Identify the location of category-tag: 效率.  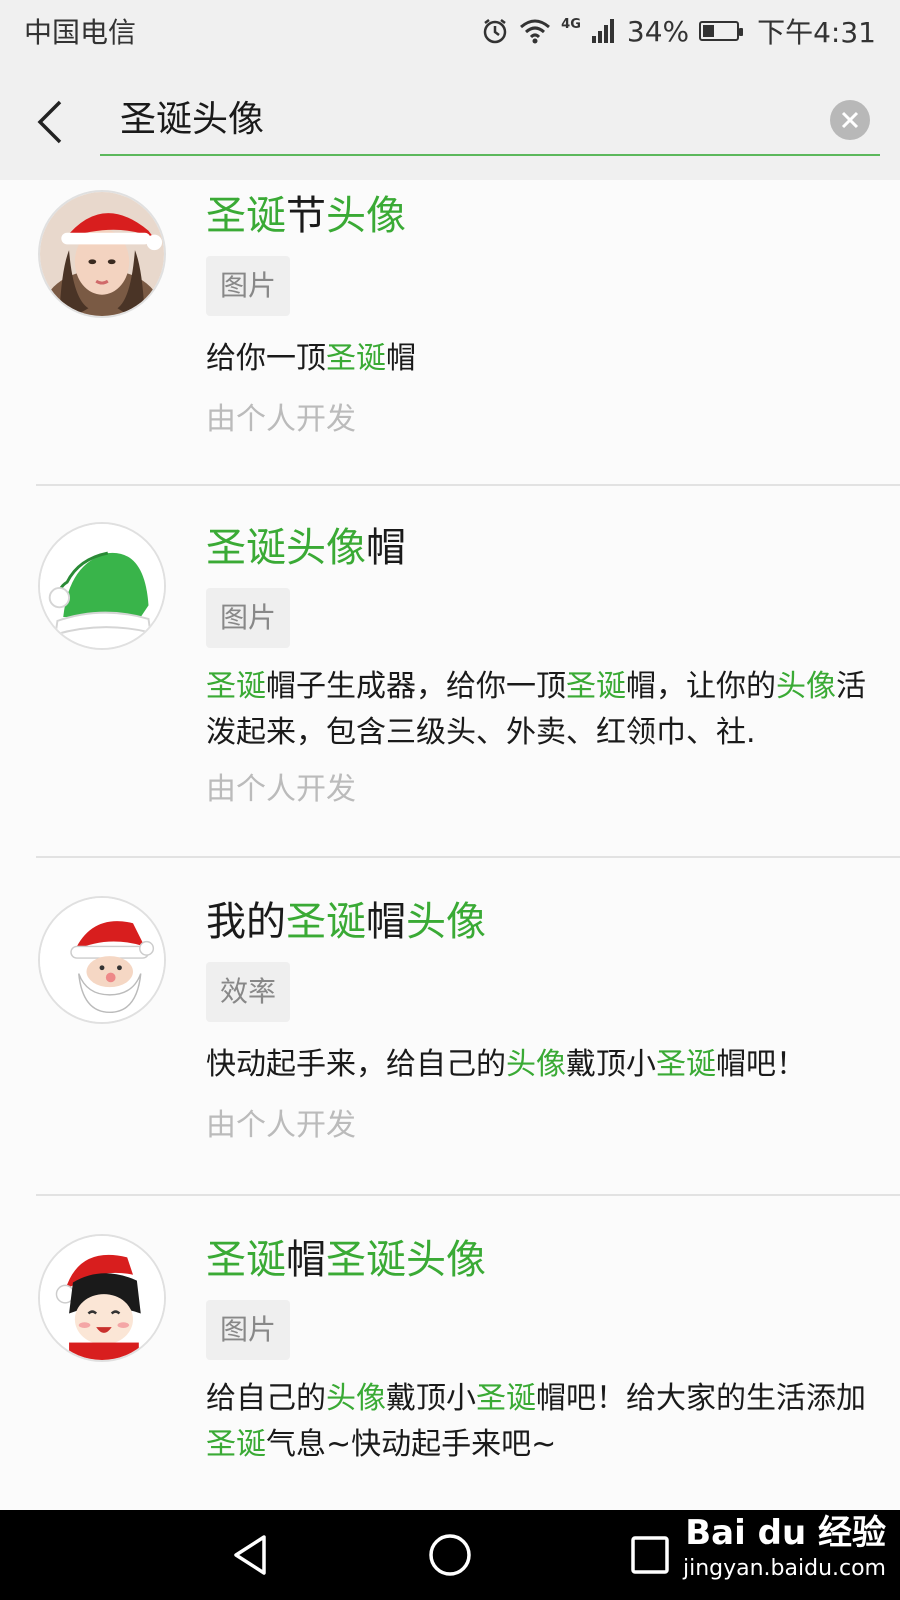
(248, 992).